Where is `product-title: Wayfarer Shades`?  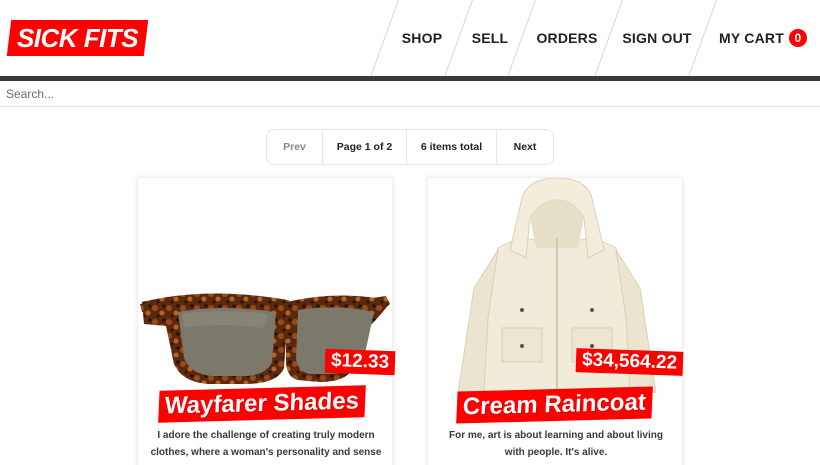
product-title: Wayfarer Shades is located at coordinates (261, 403).